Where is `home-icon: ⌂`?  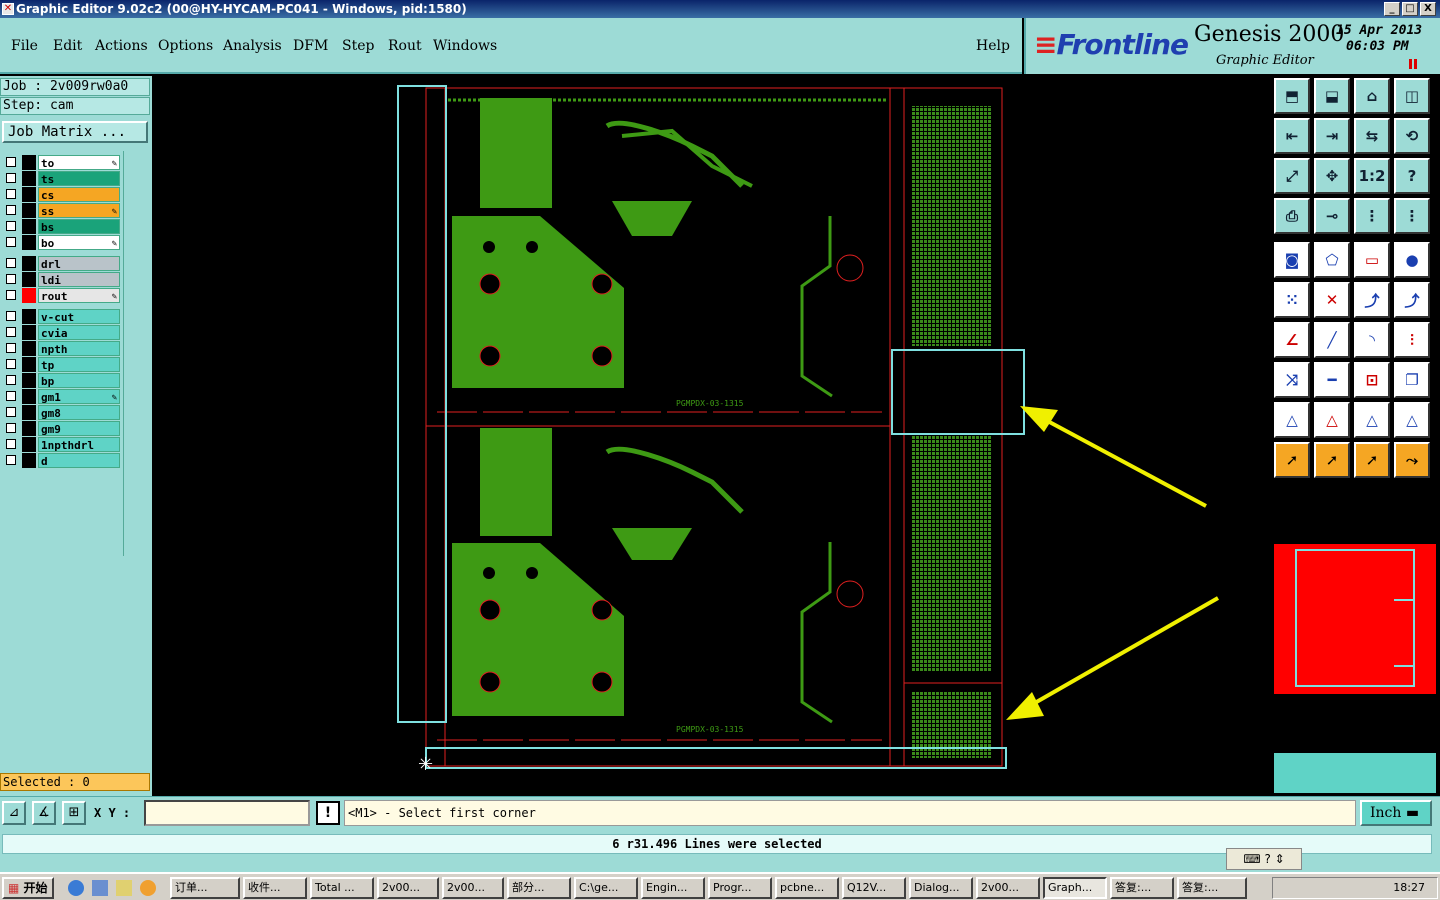
home-icon: ⌂ is located at coordinates (1372, 96).